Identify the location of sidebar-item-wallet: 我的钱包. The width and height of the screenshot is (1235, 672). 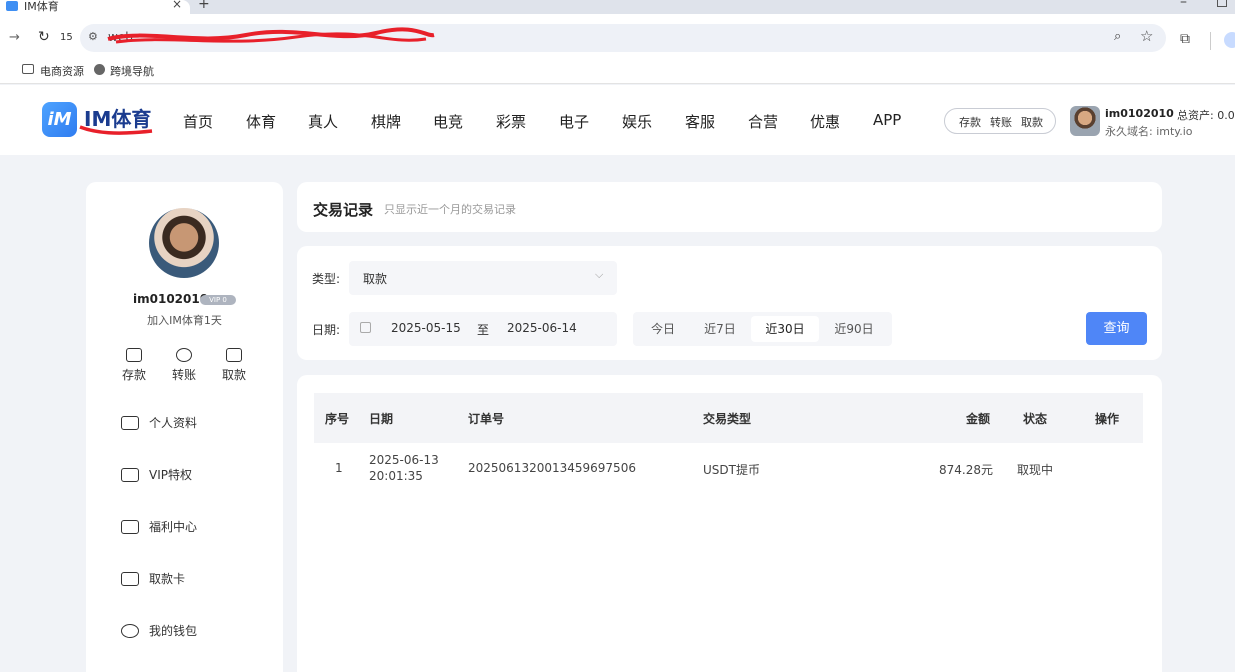
(159, 630).